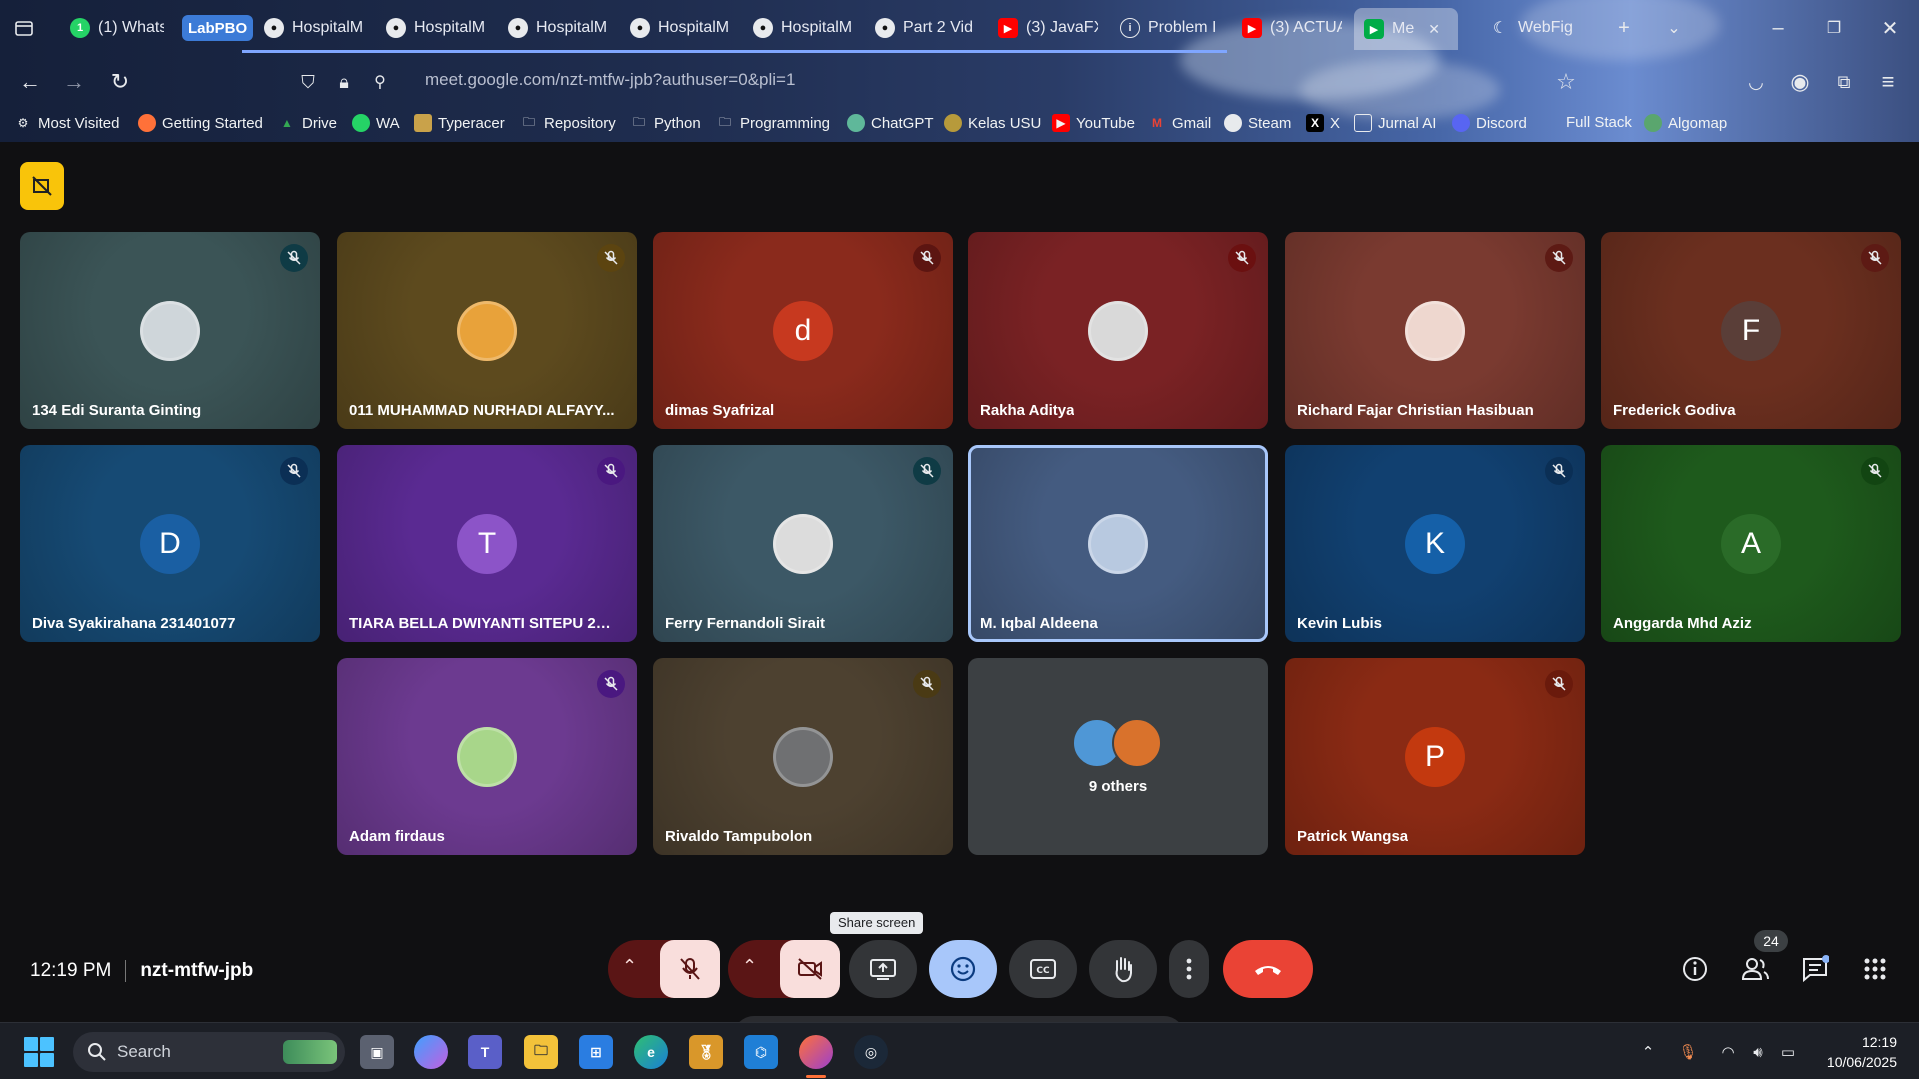 Image resolution: width=1919 pixels, height=1079 pixels. I want to click on bookmark-discord: Discord, so click(1489, 123).